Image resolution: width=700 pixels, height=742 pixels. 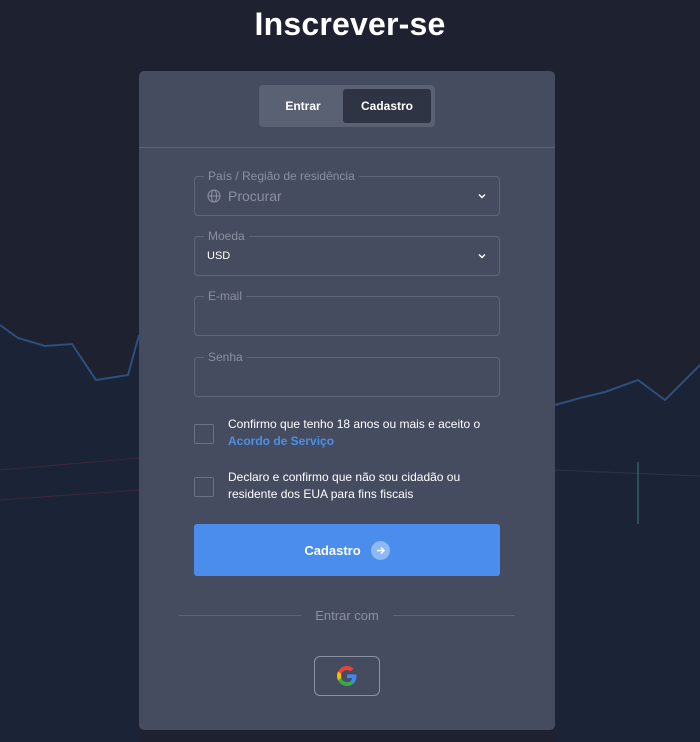 I want to click on social-divider: Entrar com, so click(x=347, y=615).